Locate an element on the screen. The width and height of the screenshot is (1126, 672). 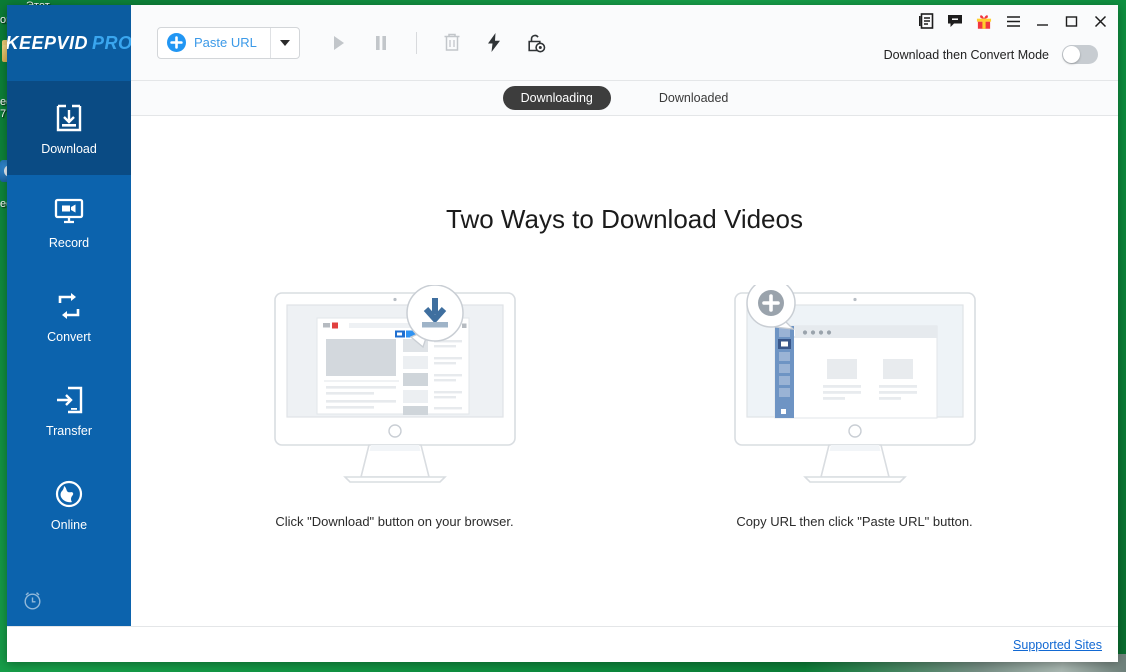
record-icon is located at coordinates (69, 212).